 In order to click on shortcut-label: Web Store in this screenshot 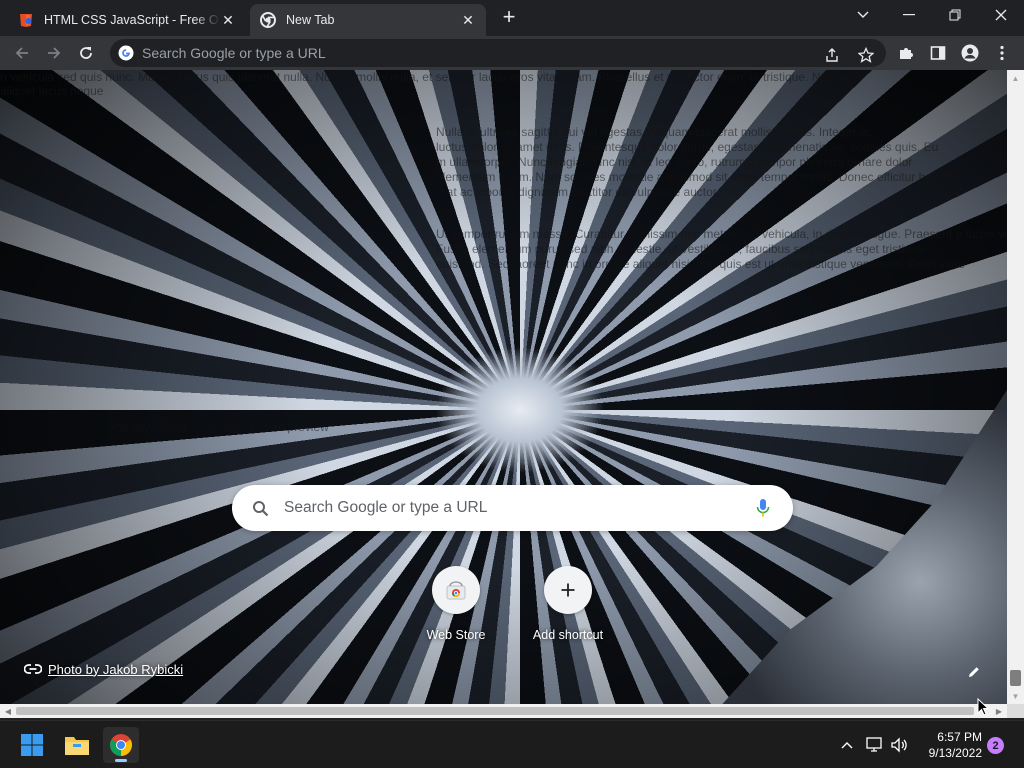, I will do `click(456, 635)`.